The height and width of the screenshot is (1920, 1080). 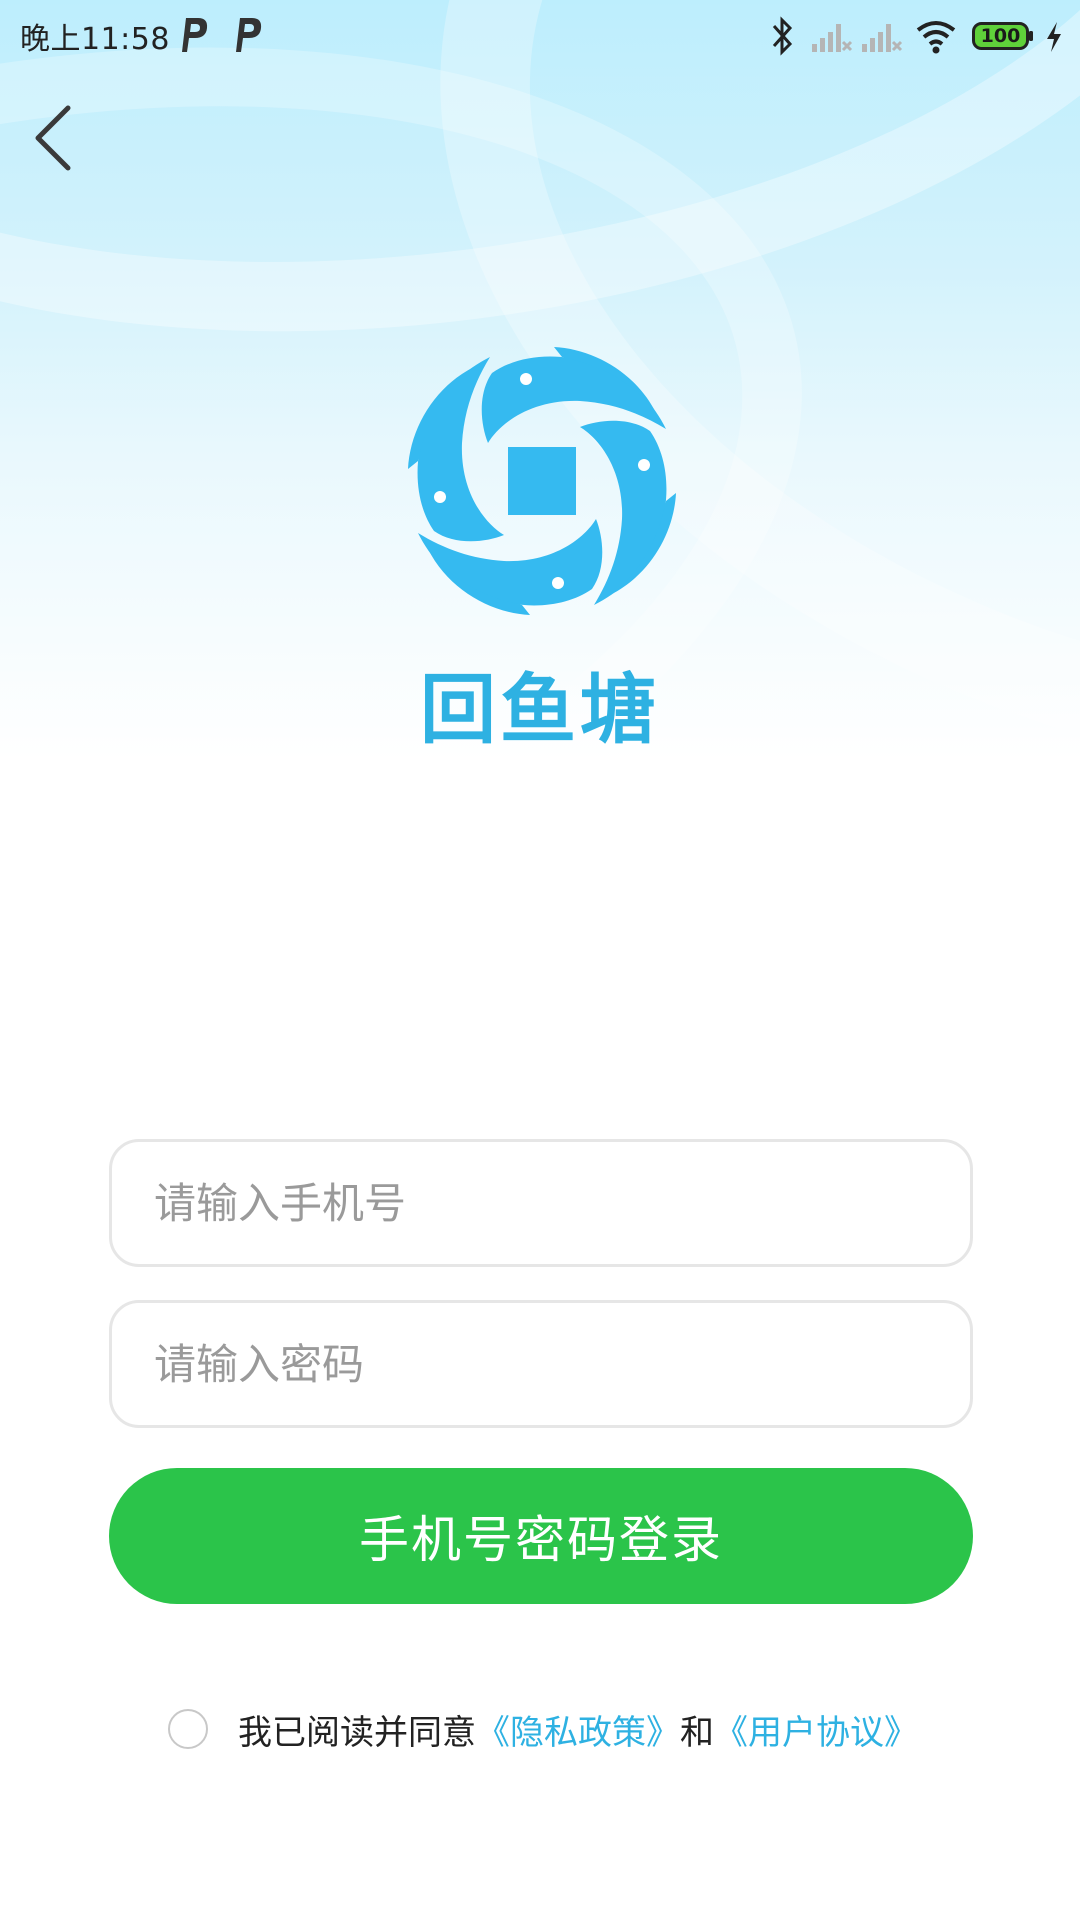 I want to click on status-time: 晚上11:58, so click(x=95, y=39).